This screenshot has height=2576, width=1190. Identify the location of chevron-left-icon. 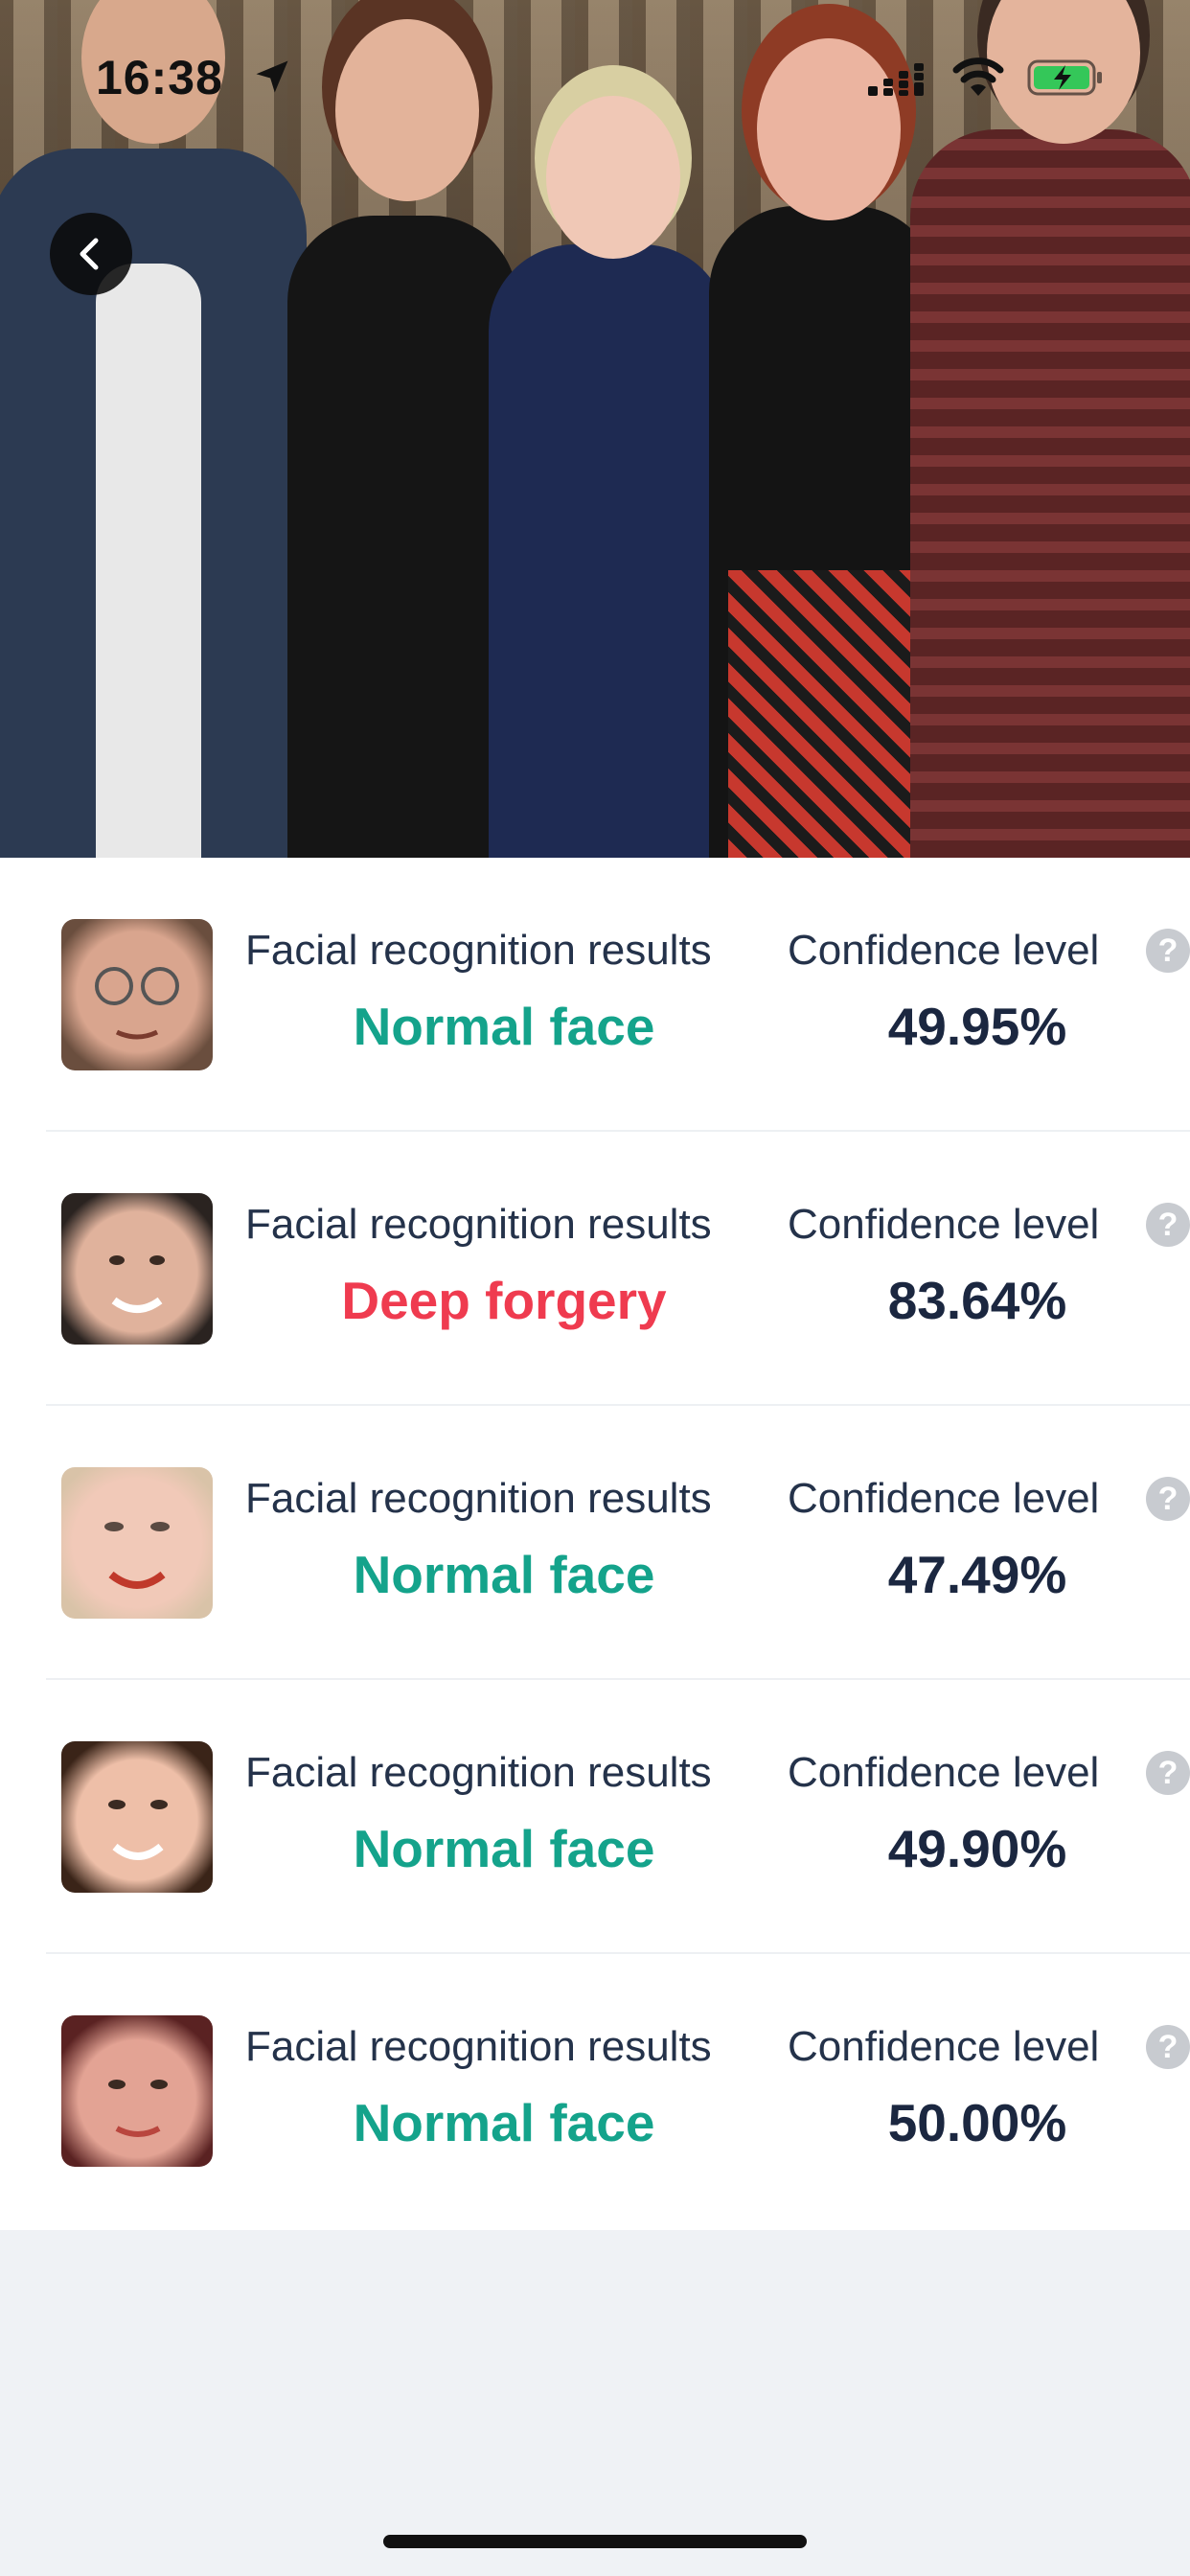
(89, 254).